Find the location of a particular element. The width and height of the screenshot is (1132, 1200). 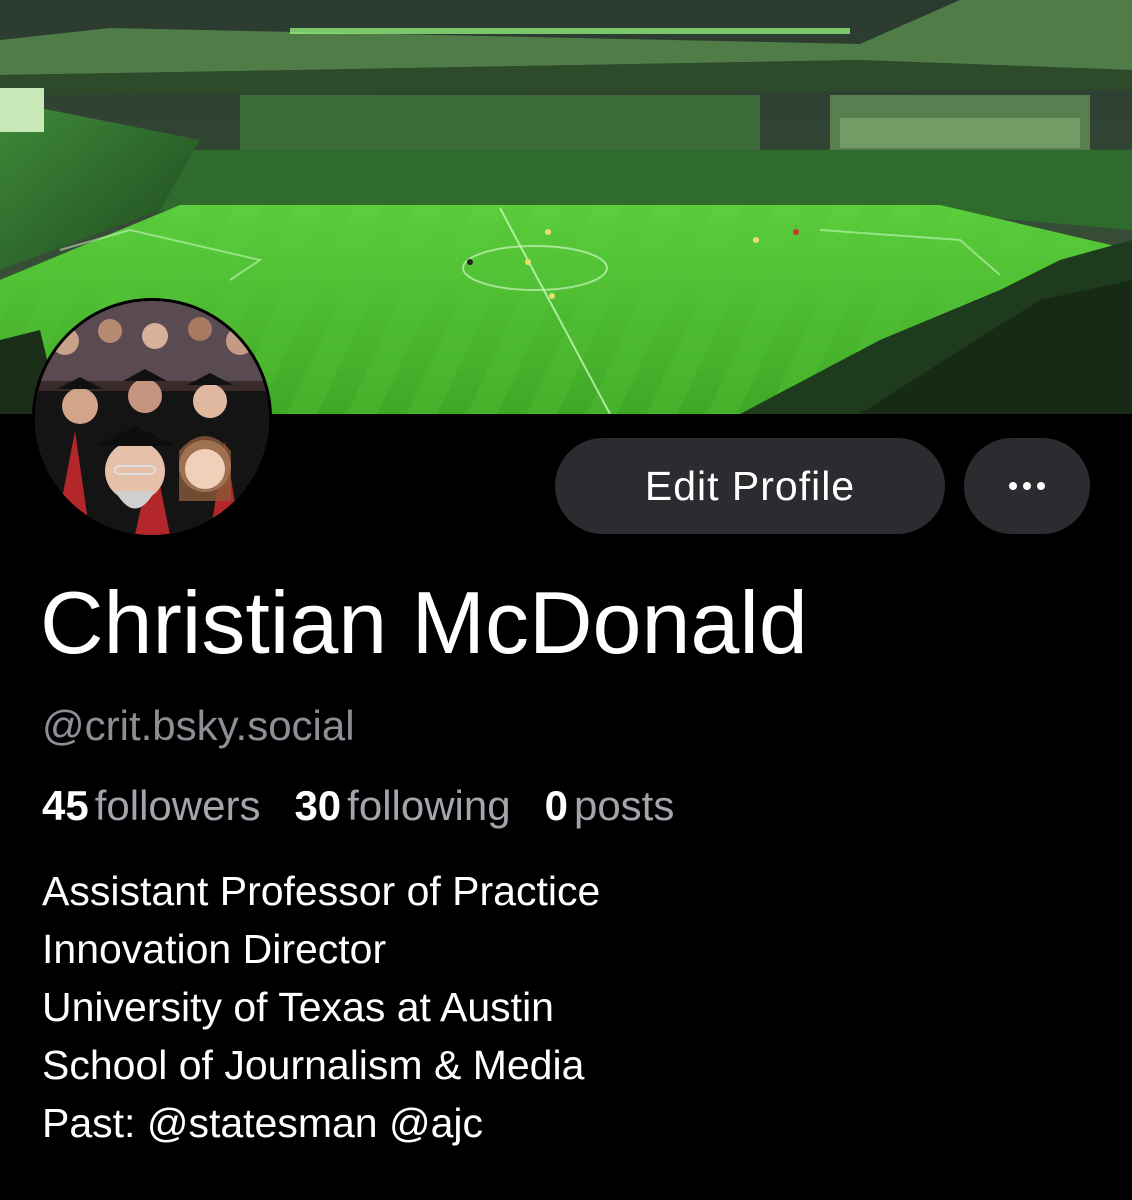

posts-label: posts is located at coordinates (624, 805).